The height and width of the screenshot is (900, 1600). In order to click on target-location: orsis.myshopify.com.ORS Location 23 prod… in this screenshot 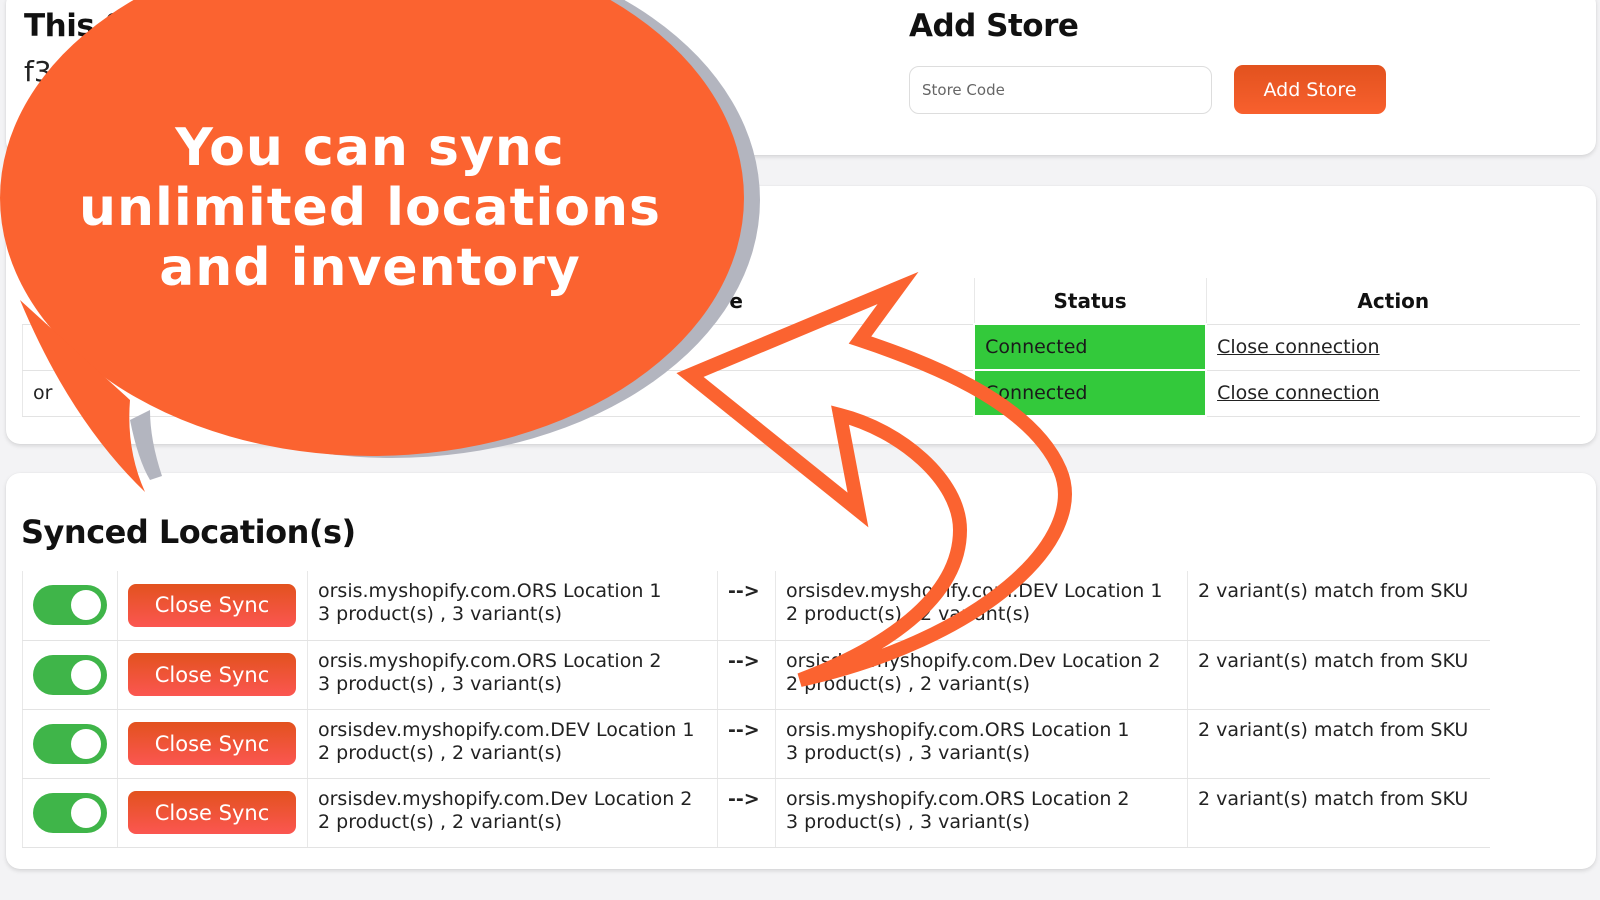, I will do `click(981, 813)`.